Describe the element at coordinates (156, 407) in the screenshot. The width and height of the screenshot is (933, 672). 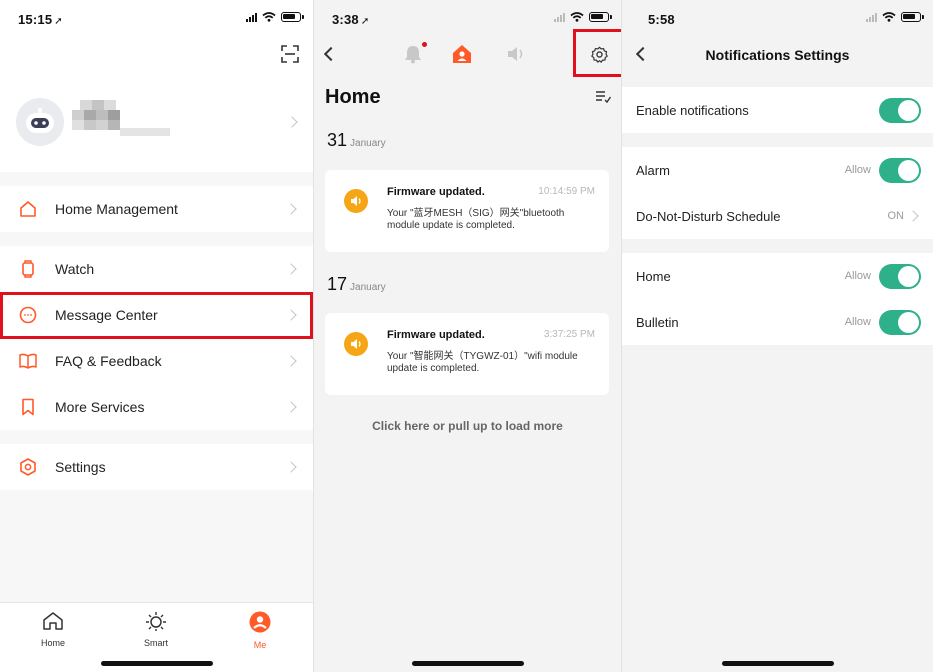
I see `menu-item-more-services: More Services` at that location.